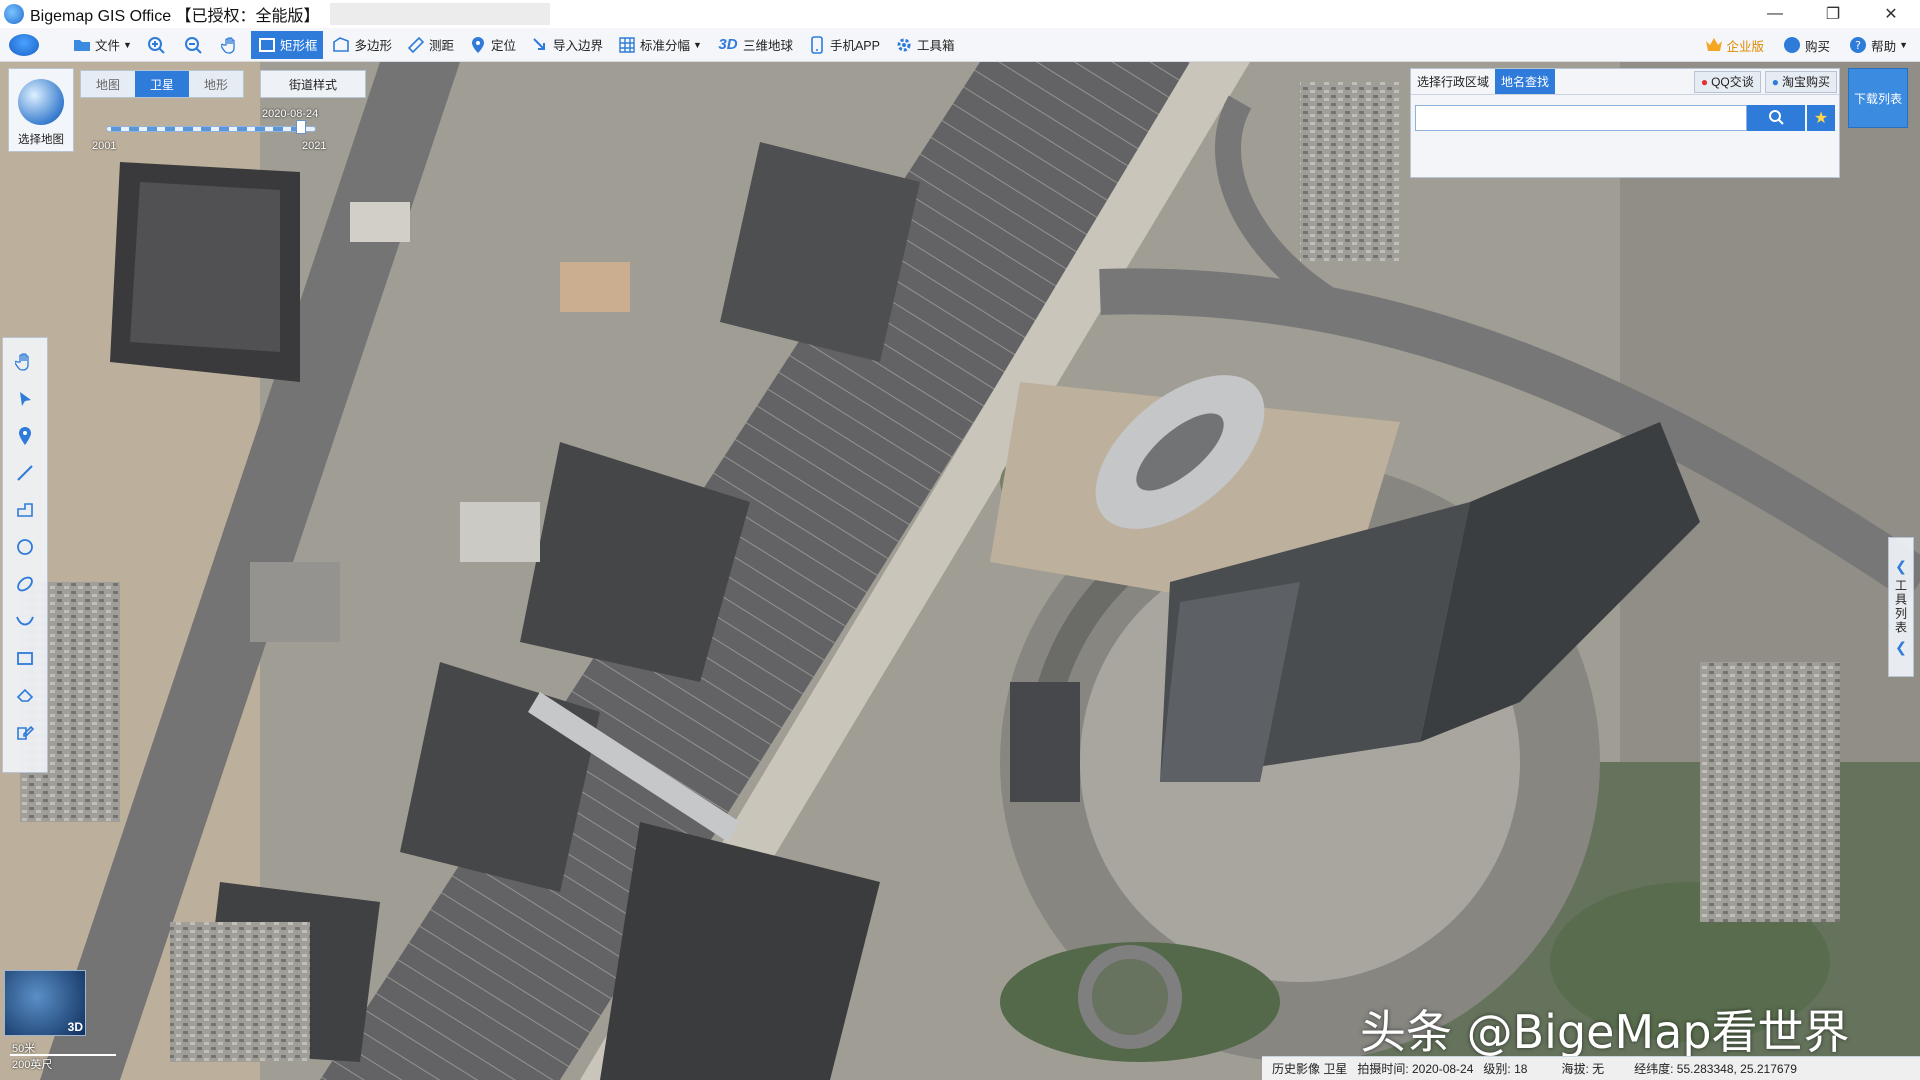  I want to click on eraser-icon, so click(25, 695).